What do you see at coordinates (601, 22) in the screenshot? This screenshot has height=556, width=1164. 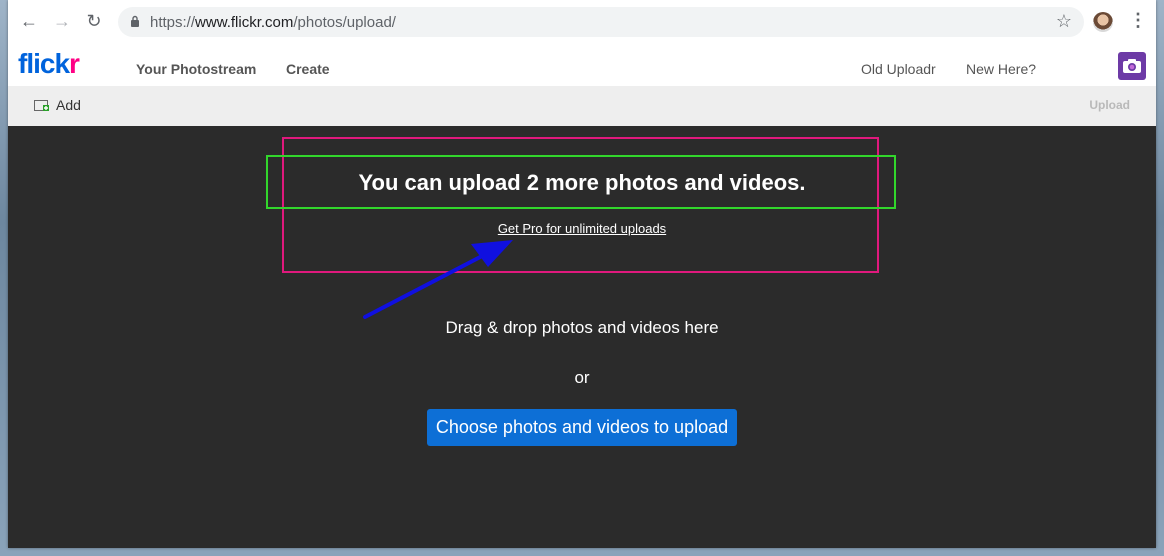 I see `address-bar: https://www.flickr.com/photos/upload/ ☆` at bounding box center [601, 22].